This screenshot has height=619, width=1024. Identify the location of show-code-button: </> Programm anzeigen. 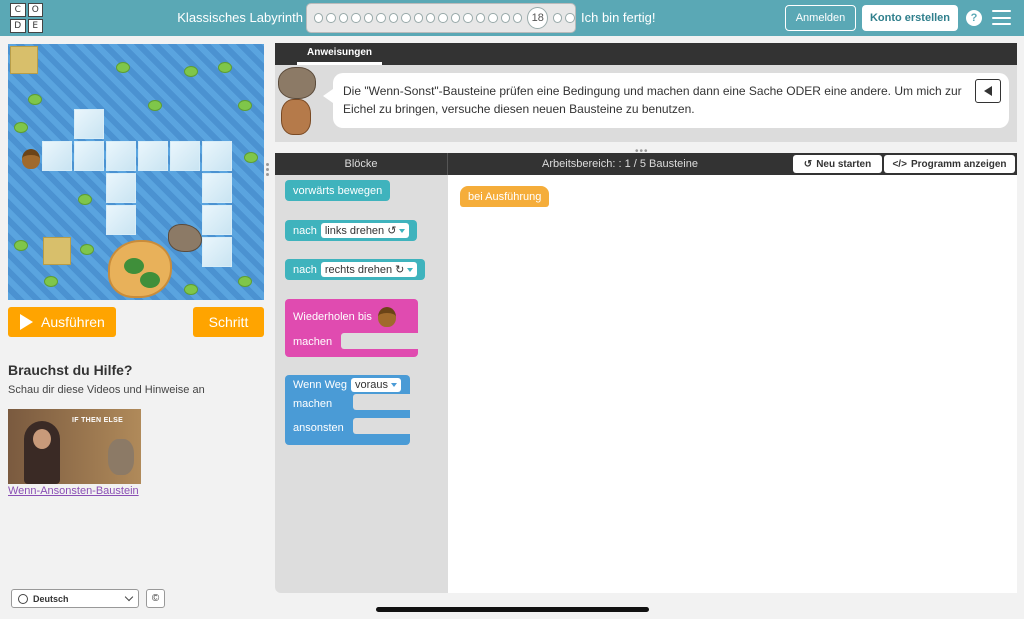
(949, 164).